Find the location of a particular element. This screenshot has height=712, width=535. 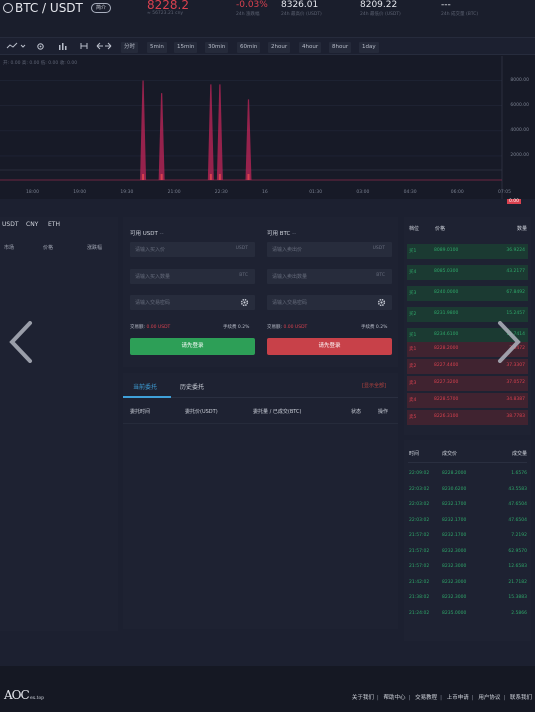

x-tick-label: 01:30 is located at coordinates (316, 192).